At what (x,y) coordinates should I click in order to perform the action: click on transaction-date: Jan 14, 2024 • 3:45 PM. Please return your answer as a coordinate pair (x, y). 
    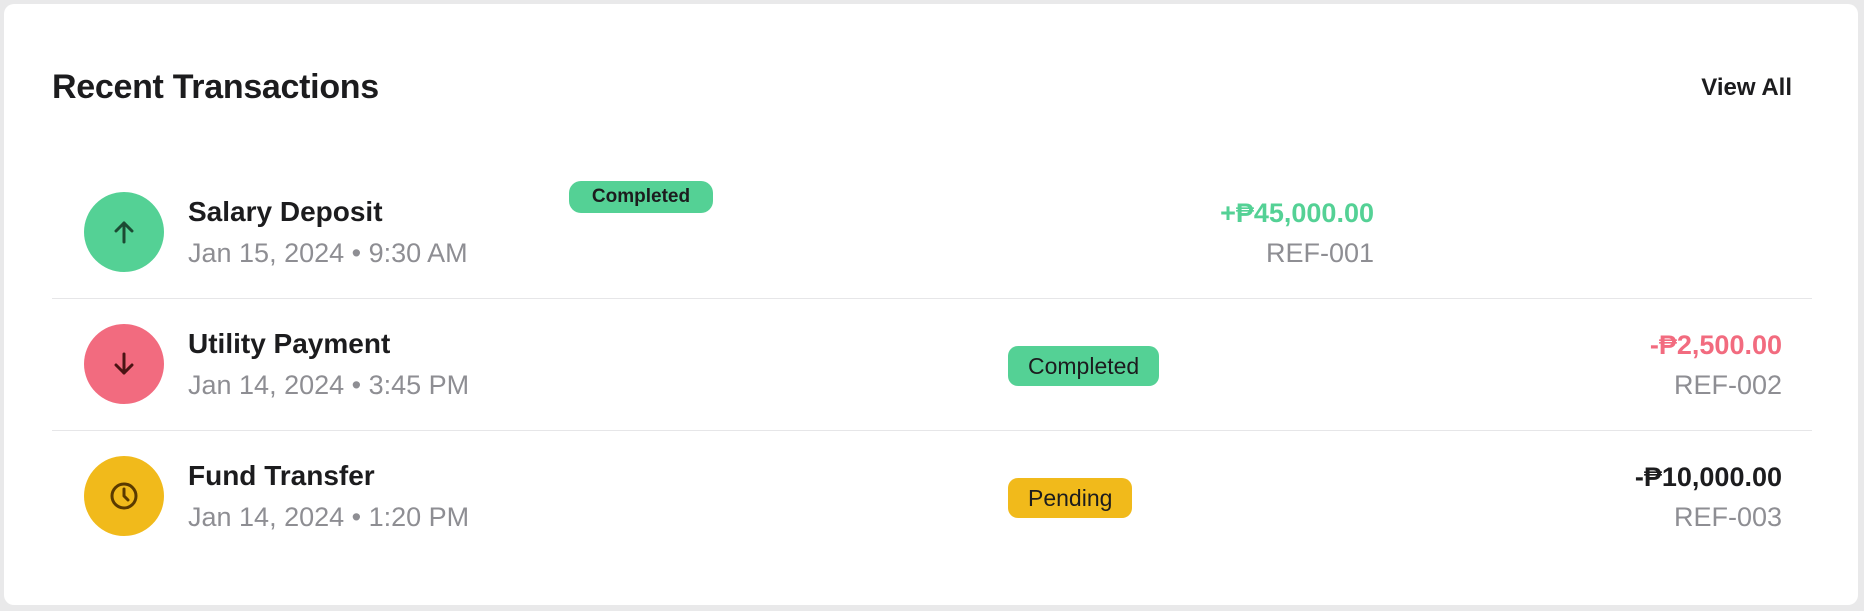
    Looking at the image, I should click on (329, 385).